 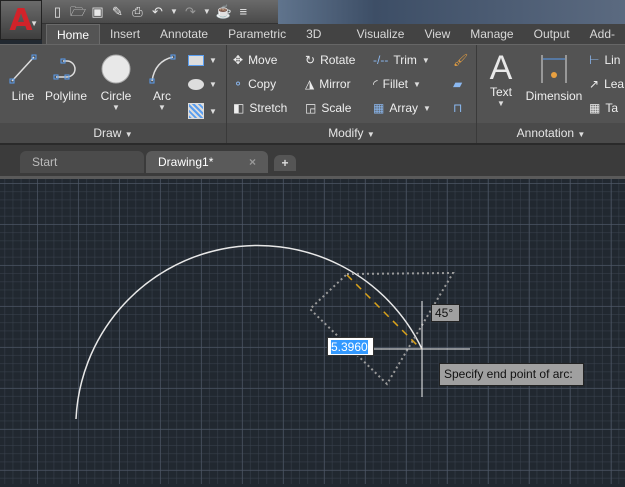 What do you see at coordinates (243, 11) in the screenshot?
I see `customize-icon: ≡` at bounding box center [243, 11].